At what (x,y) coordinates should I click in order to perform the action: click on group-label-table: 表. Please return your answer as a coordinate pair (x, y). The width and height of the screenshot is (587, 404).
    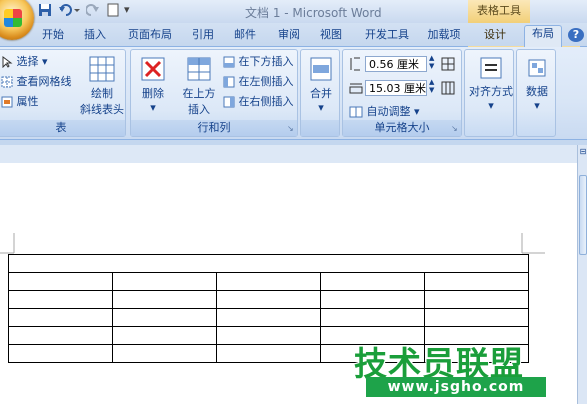
    Looking at the image, I should click on (62, 128).